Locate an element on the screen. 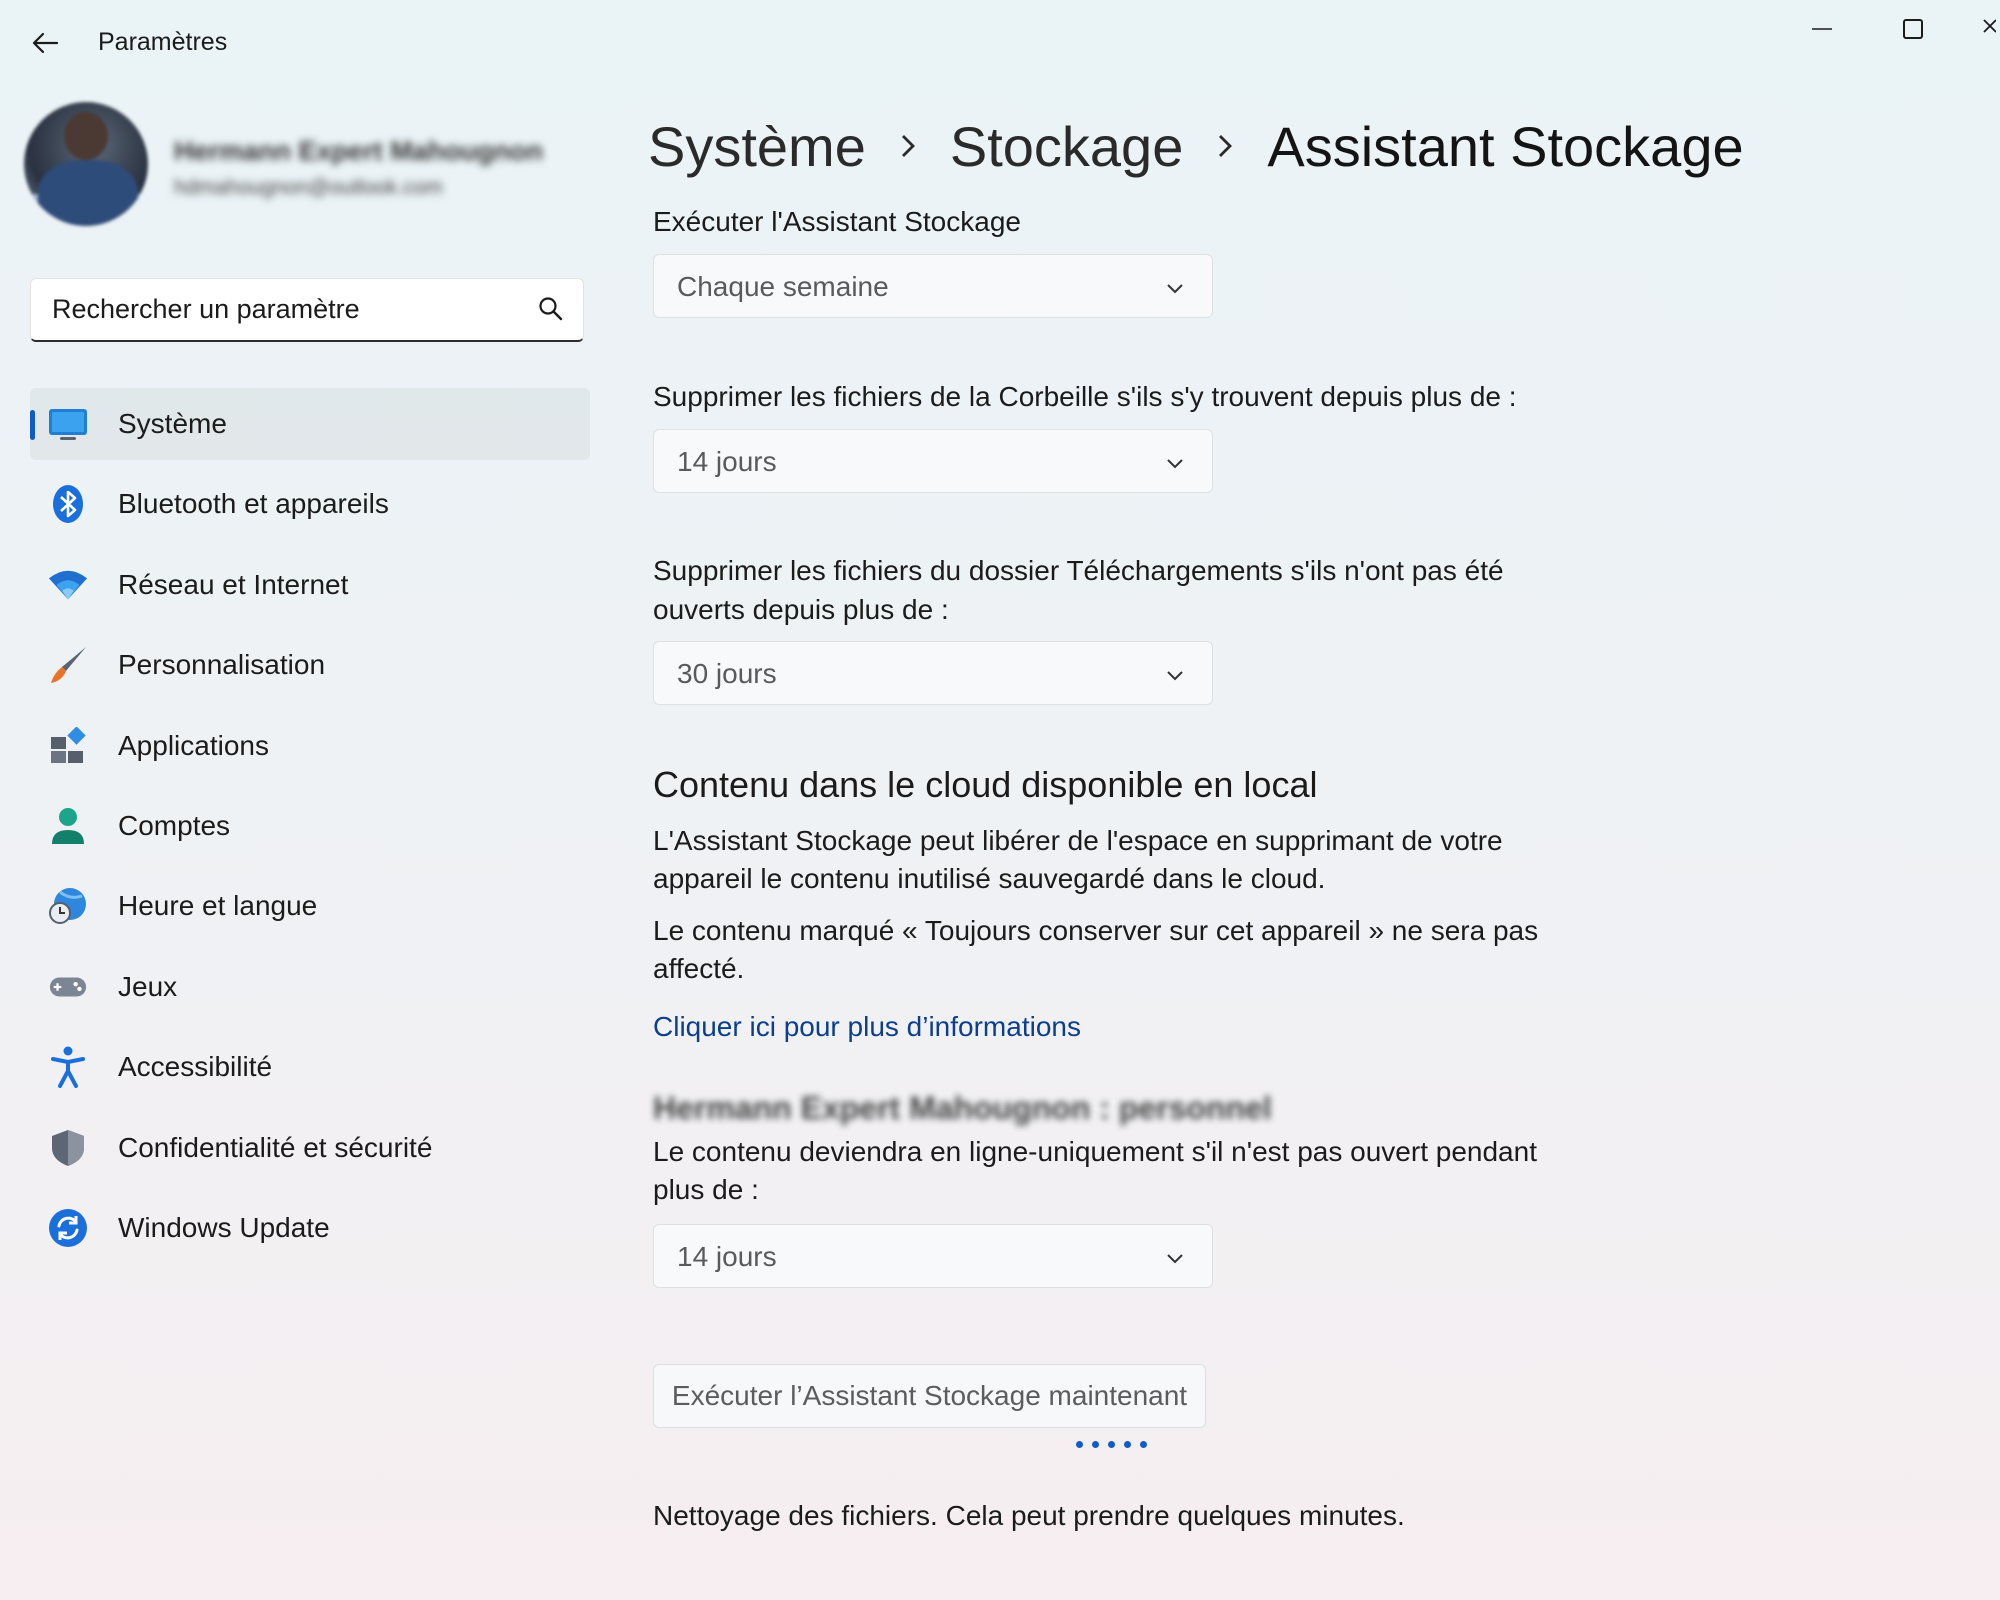 Image resolution: width=2000 pixels, height=1600 pixels. run-frequency-dropdown: Chaque semaine is located at coordinates (933, 286).